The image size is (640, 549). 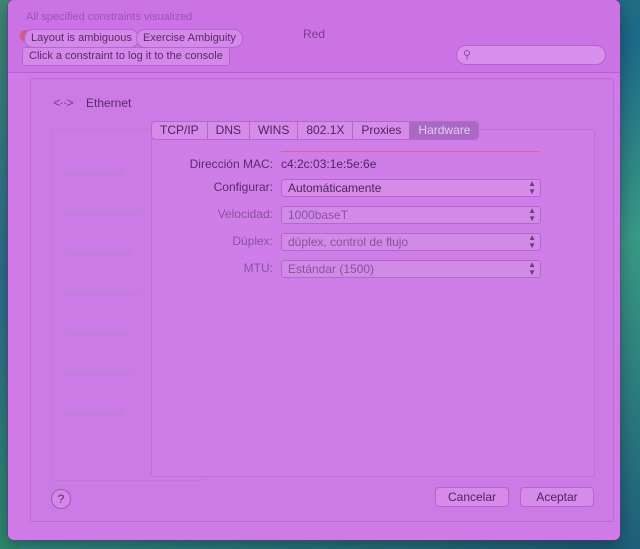 I want to click on ethernet-icon: <··>, so click(x=63, y=102).